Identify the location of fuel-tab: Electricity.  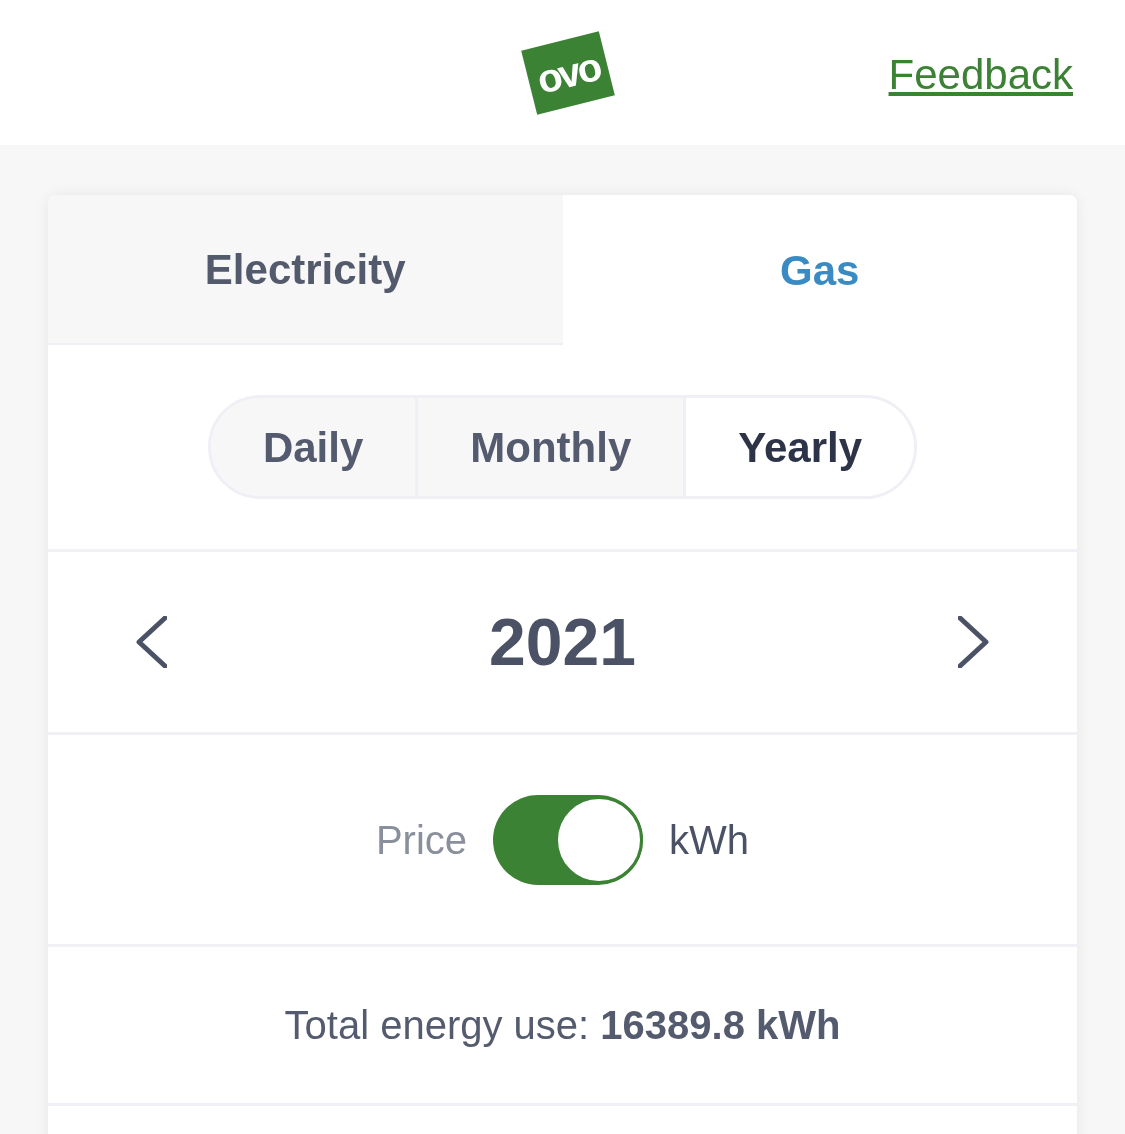
(305, 270).